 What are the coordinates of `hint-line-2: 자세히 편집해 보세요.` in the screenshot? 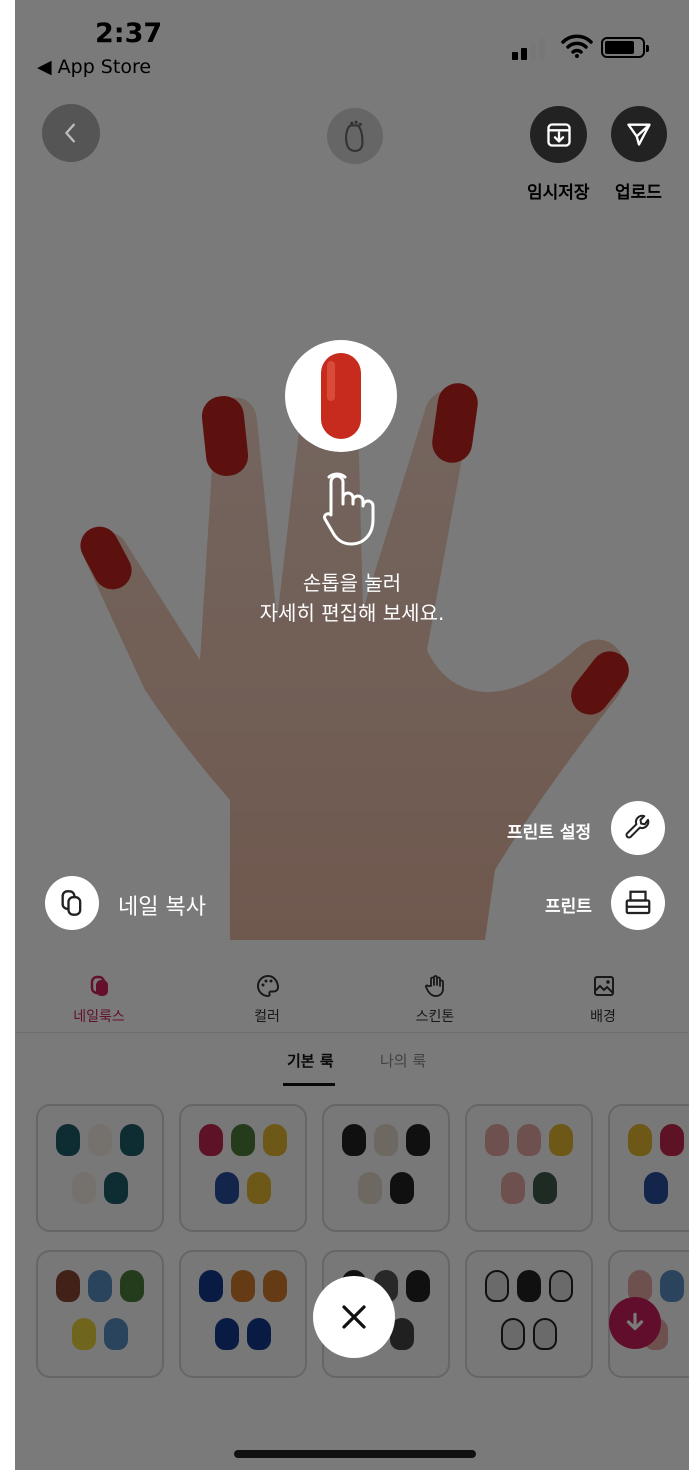 It's located at (352, 613).